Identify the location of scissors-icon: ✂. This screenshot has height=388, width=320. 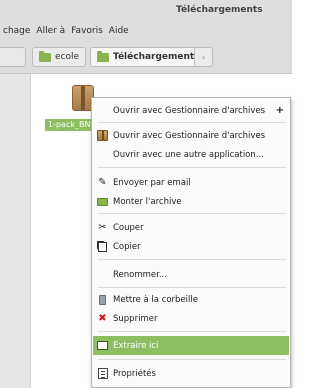
(102, 227).